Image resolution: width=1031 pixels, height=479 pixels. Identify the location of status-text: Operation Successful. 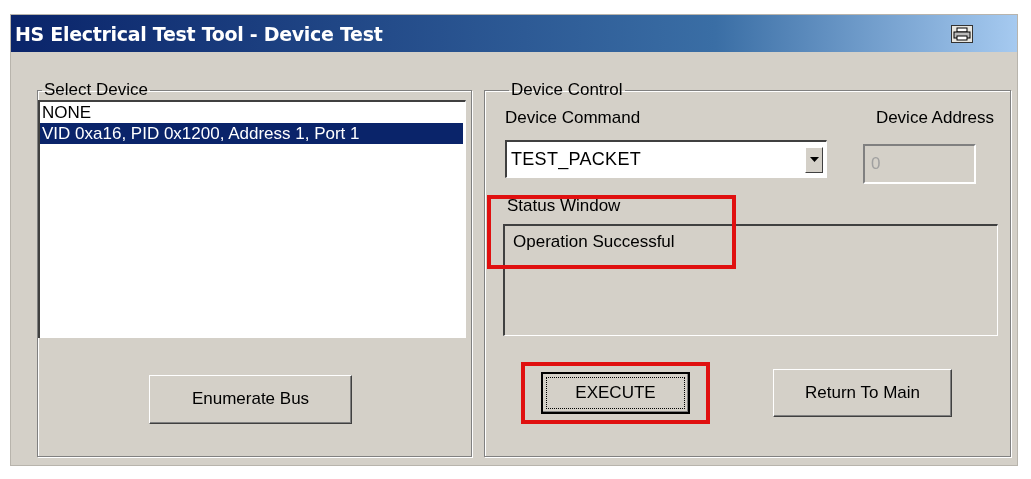
(594, 241).